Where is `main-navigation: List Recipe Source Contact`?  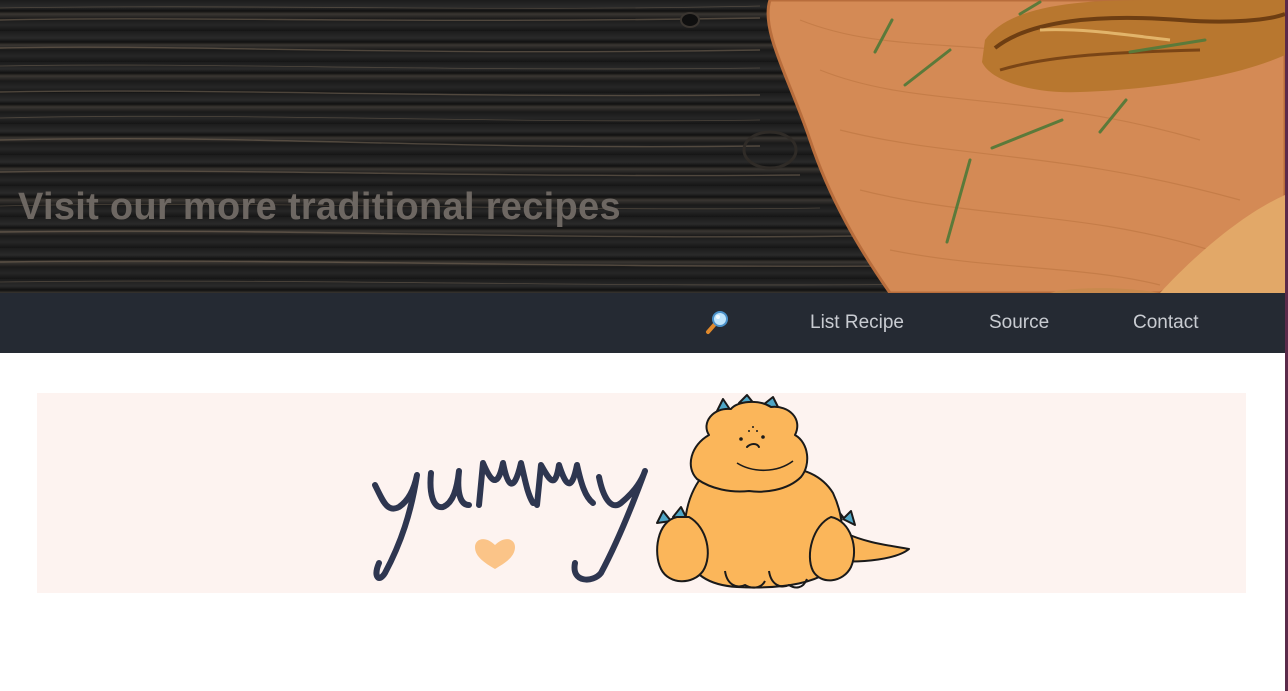 main-navigation: List Recipe Source Contact is located at coordinates (642, 323).